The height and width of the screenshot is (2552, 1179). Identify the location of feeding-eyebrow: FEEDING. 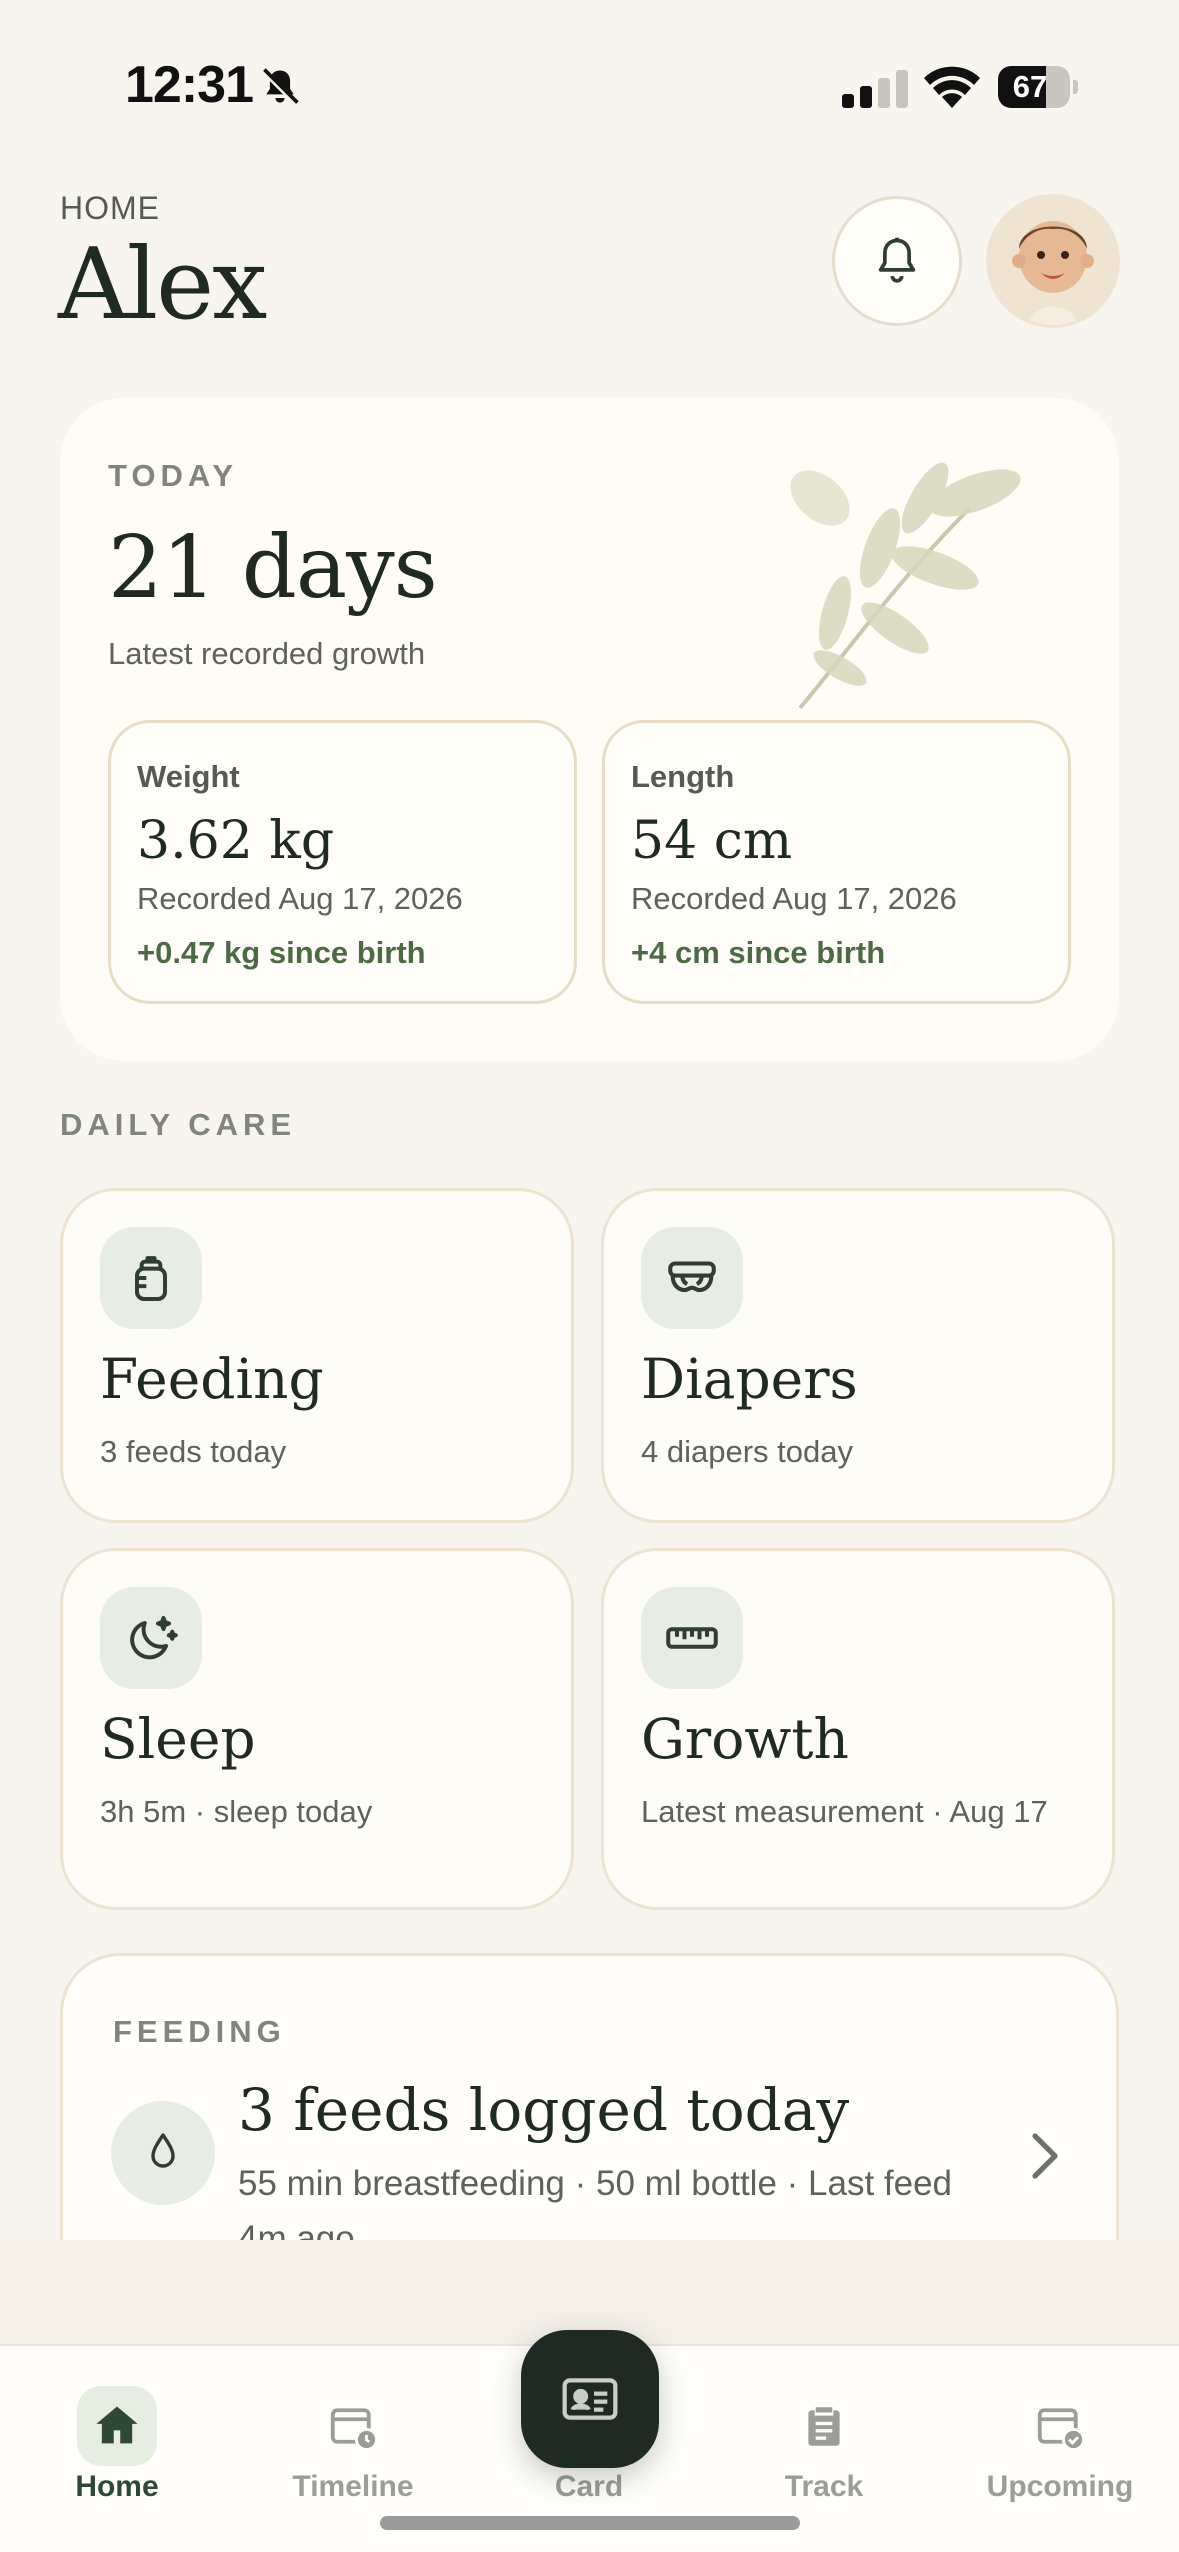
(199, 2031).